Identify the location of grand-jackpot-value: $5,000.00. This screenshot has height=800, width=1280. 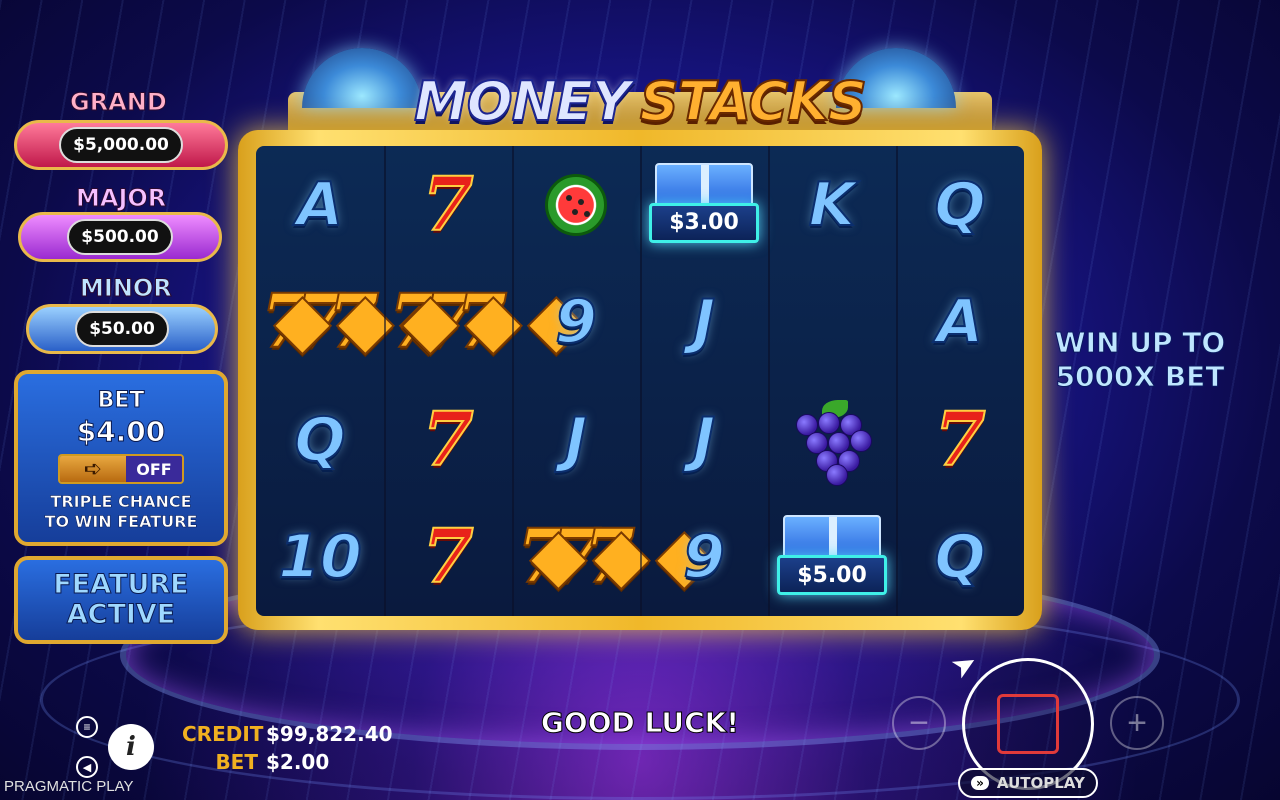
(121, 145).